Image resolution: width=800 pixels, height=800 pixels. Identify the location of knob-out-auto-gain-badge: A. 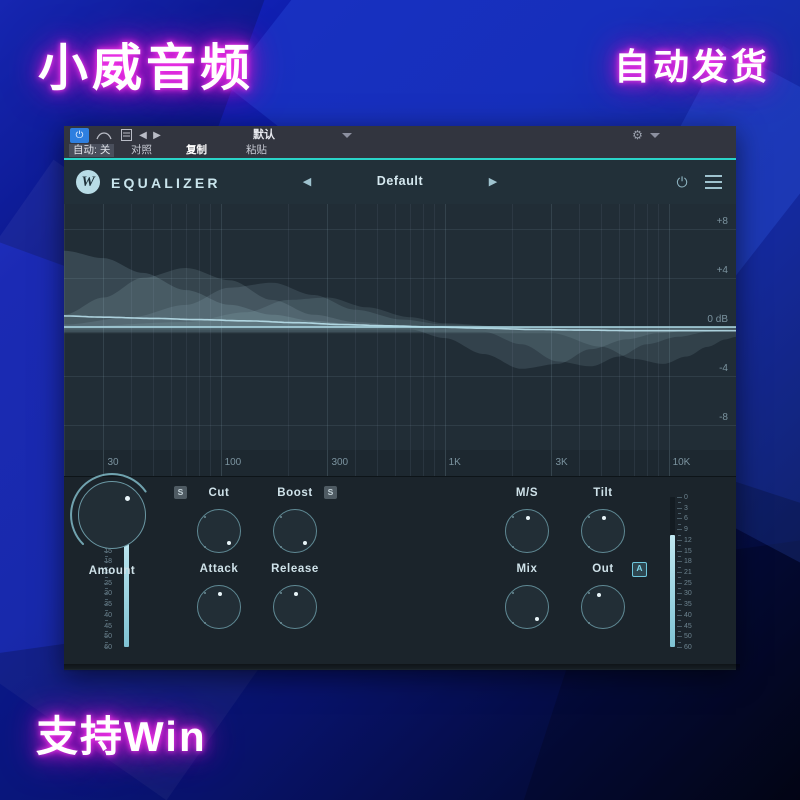
(639, 569).